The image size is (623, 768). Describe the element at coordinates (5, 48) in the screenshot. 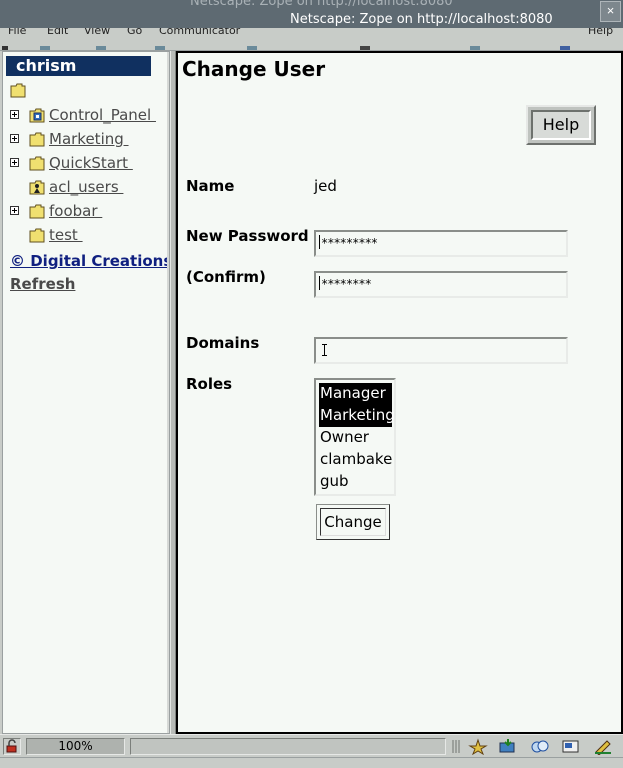

I see `toolbar-grip-icon` at that location.